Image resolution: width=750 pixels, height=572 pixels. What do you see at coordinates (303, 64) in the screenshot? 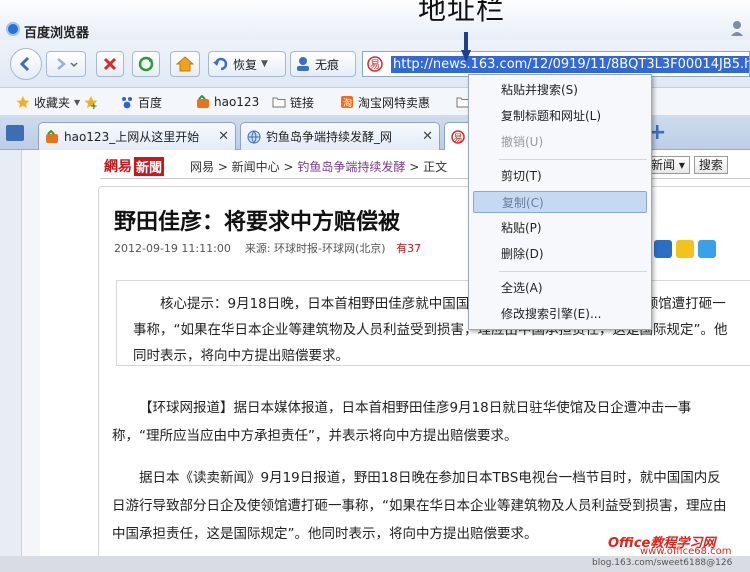
I see `incognito-icon` at bounding box center [303, 64].